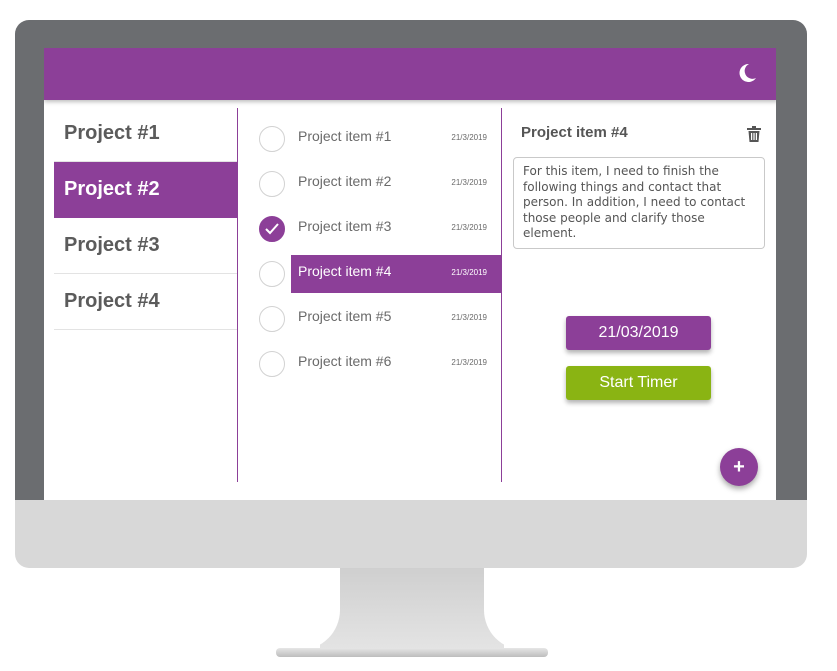 This screenshot has height=671, width=837. I want to click on item-label: Project item #6, so click(345, 361).